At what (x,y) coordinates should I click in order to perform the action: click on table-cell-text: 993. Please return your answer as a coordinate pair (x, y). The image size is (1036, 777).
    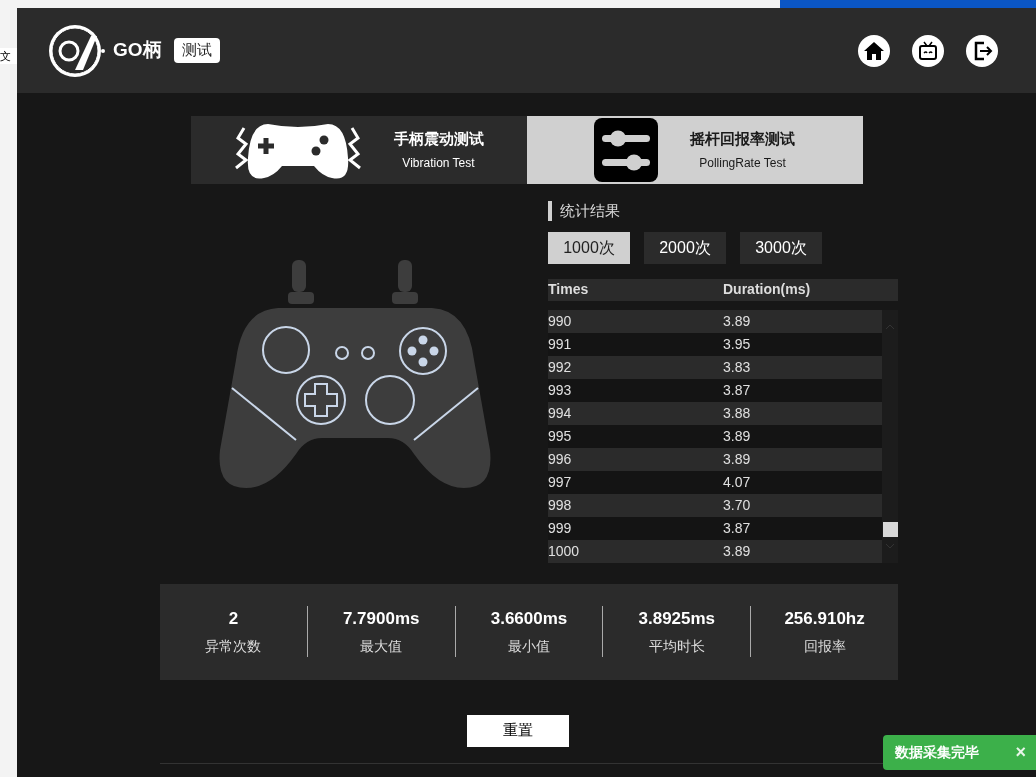
    Looking at the image, I should click on (560, 390).